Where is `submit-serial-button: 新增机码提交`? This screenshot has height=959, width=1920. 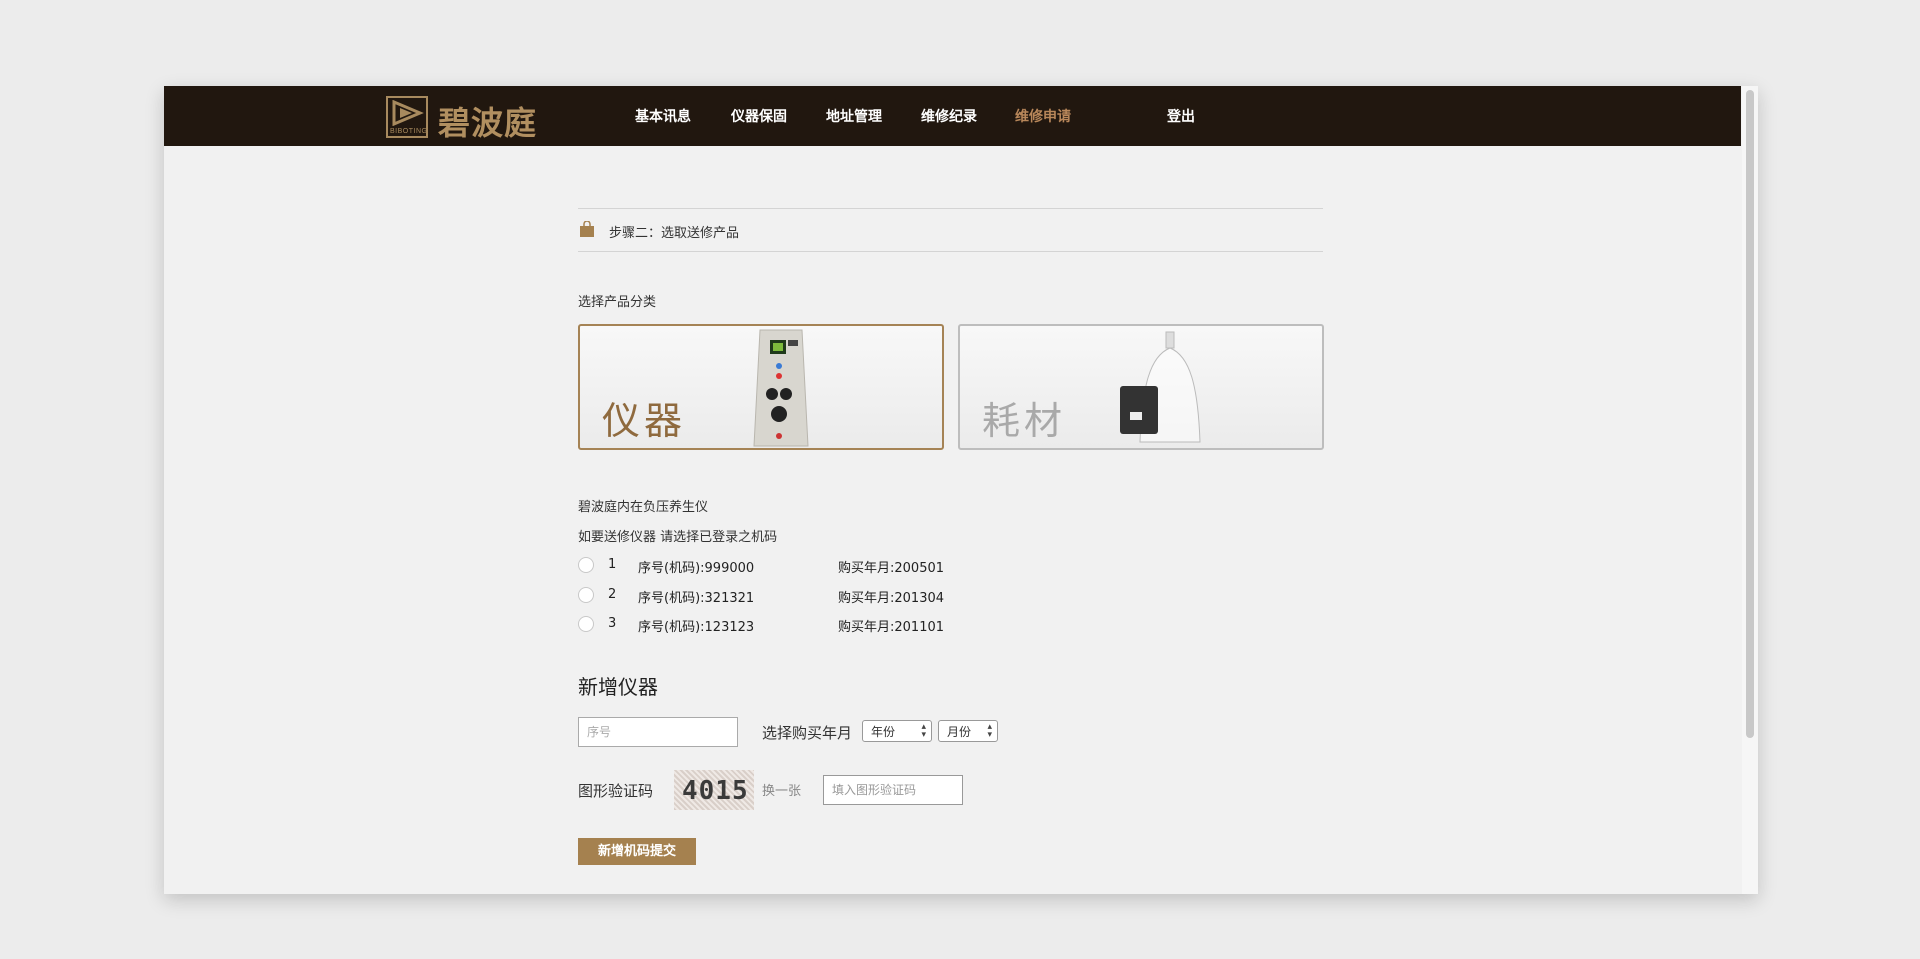
submit-serial-button: 新增机码提交 is located at coordinates (637, 851).